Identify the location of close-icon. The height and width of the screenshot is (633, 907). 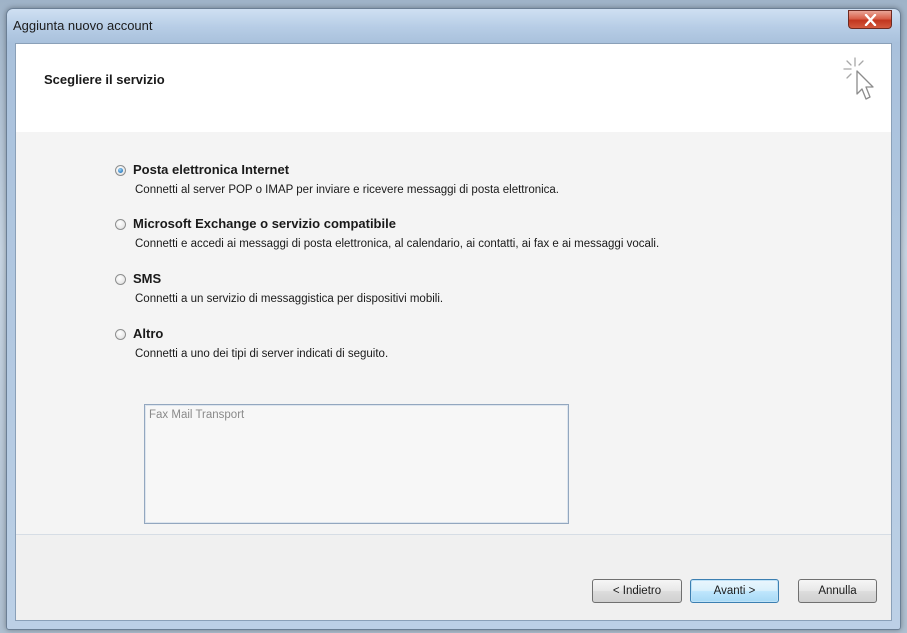
(870, 20).